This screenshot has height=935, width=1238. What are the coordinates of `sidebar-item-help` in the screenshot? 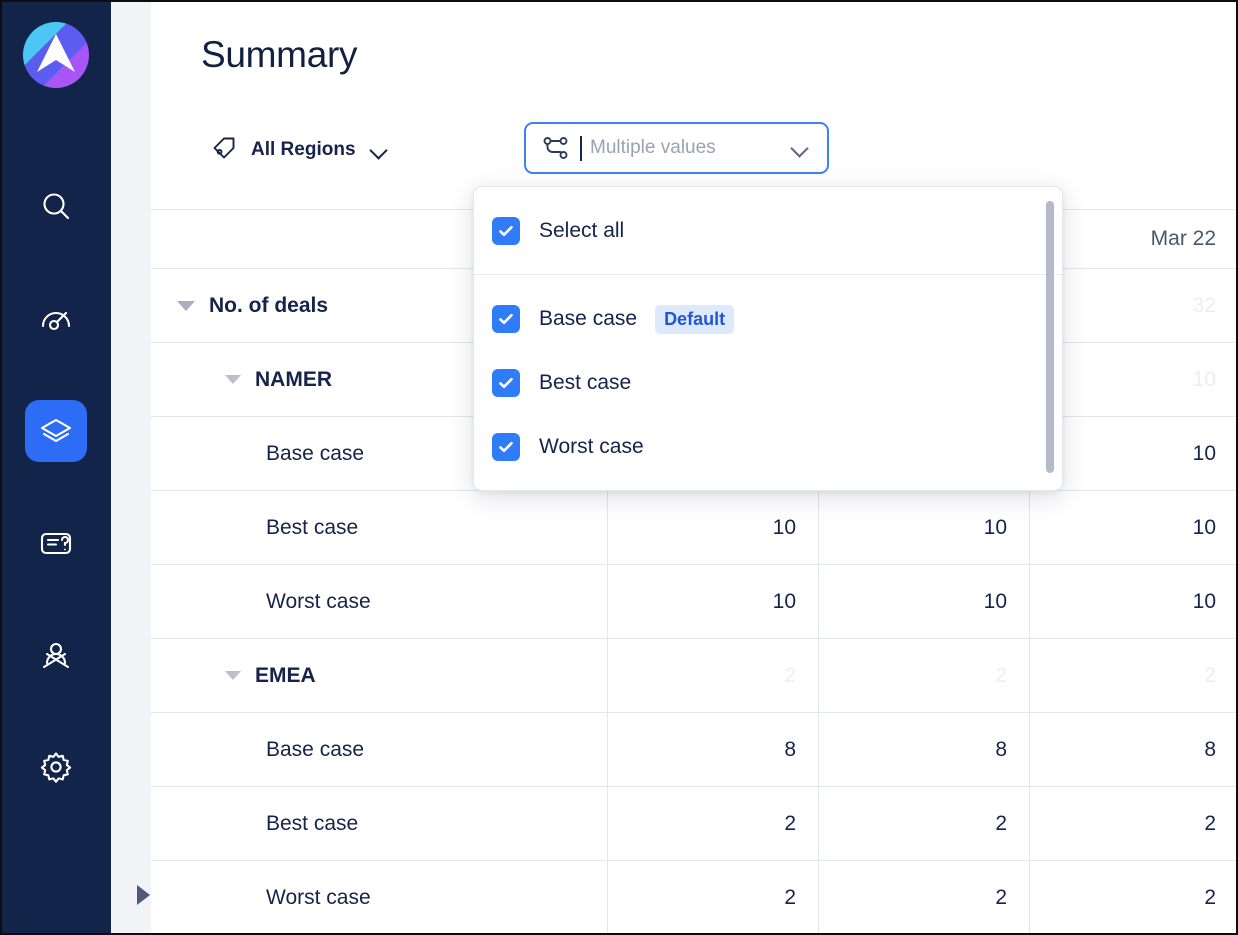 It's located at (56, 543).